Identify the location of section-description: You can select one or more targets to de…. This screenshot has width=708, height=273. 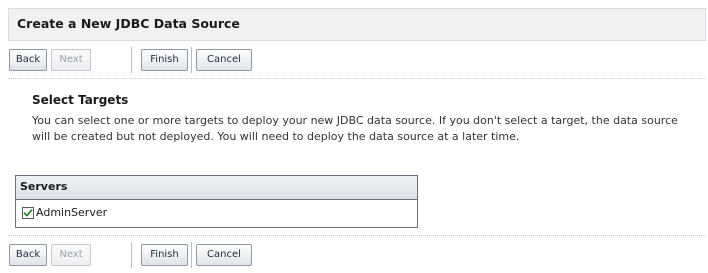
(355, 128).